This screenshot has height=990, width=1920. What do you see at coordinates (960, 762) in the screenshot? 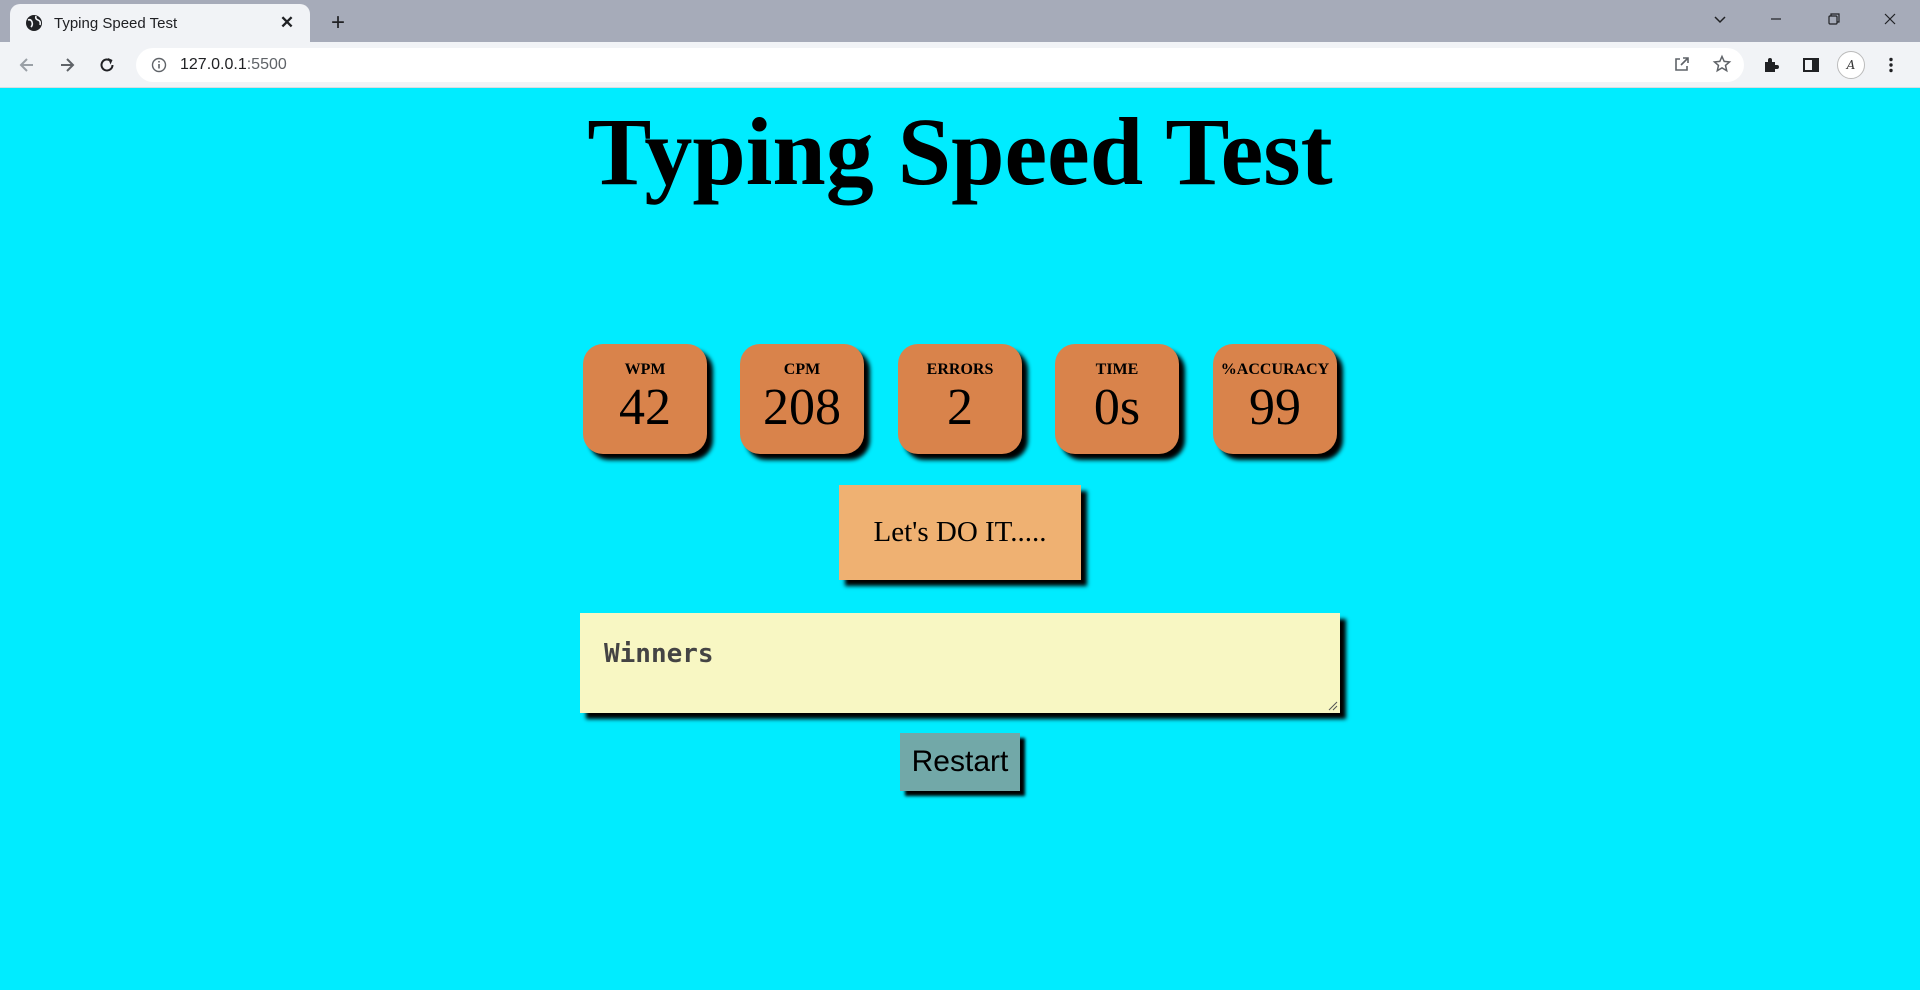
I see `restart-button: Restart` at bounding box center [960, 762].